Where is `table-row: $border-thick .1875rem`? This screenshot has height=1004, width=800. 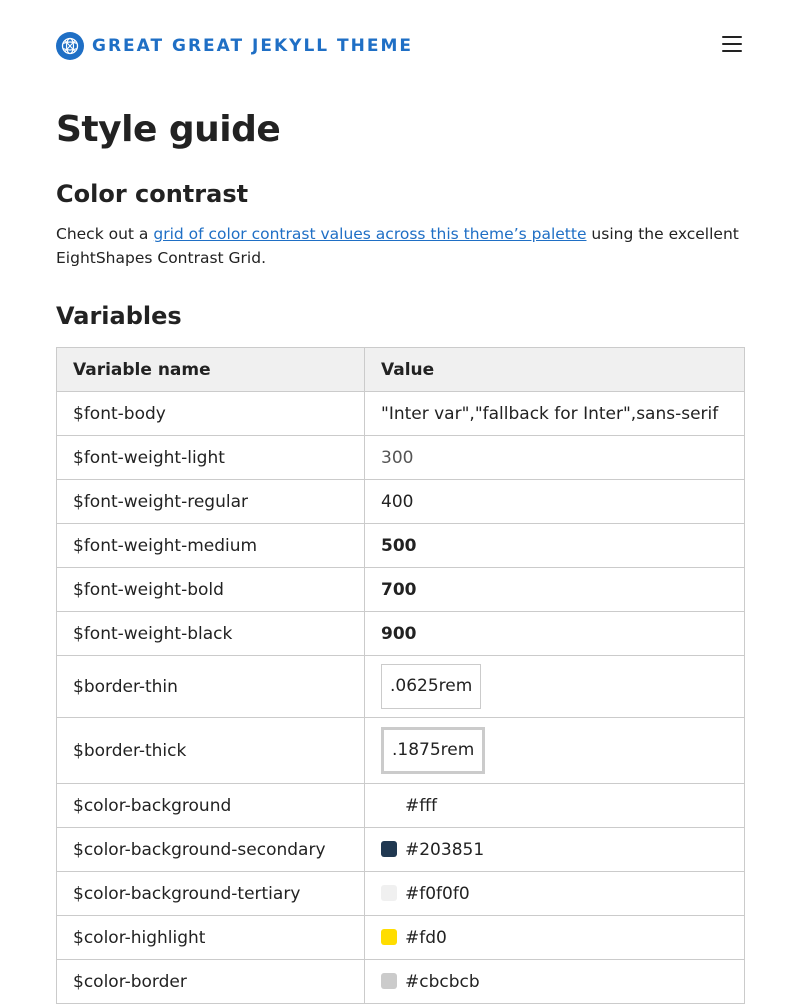
table-row: $border-thick .1875rem is located at coordinates (400, 750).